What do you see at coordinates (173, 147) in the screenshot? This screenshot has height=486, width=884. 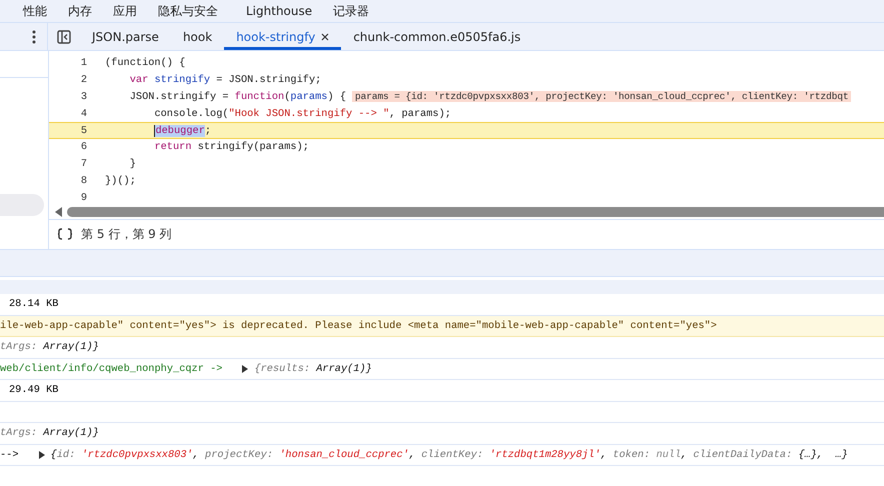 I see `keyword: return` at bounding box center [173, 147].